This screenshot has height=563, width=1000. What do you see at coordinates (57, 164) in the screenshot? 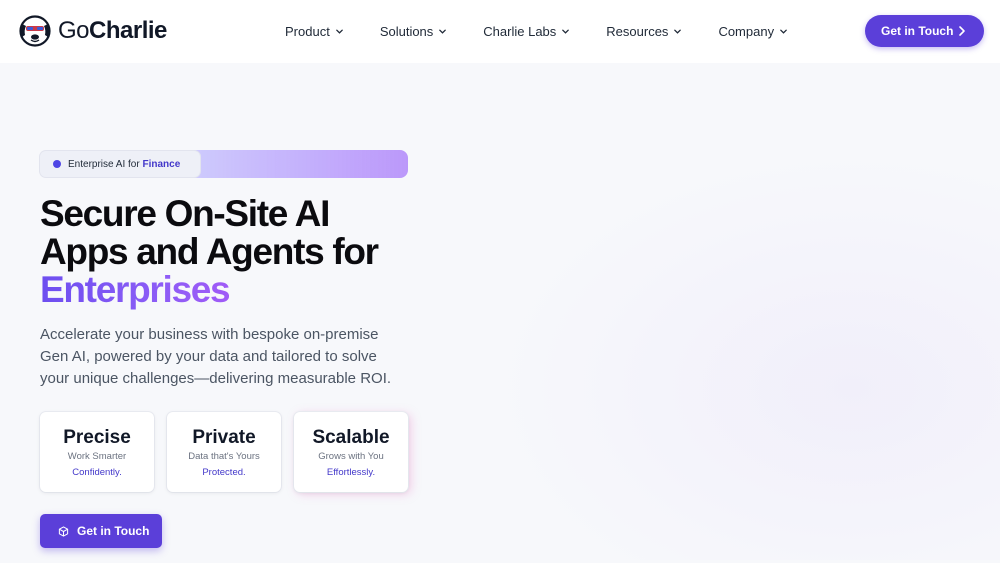
I see `status-dot-icon` at bounding box center [57, 164].